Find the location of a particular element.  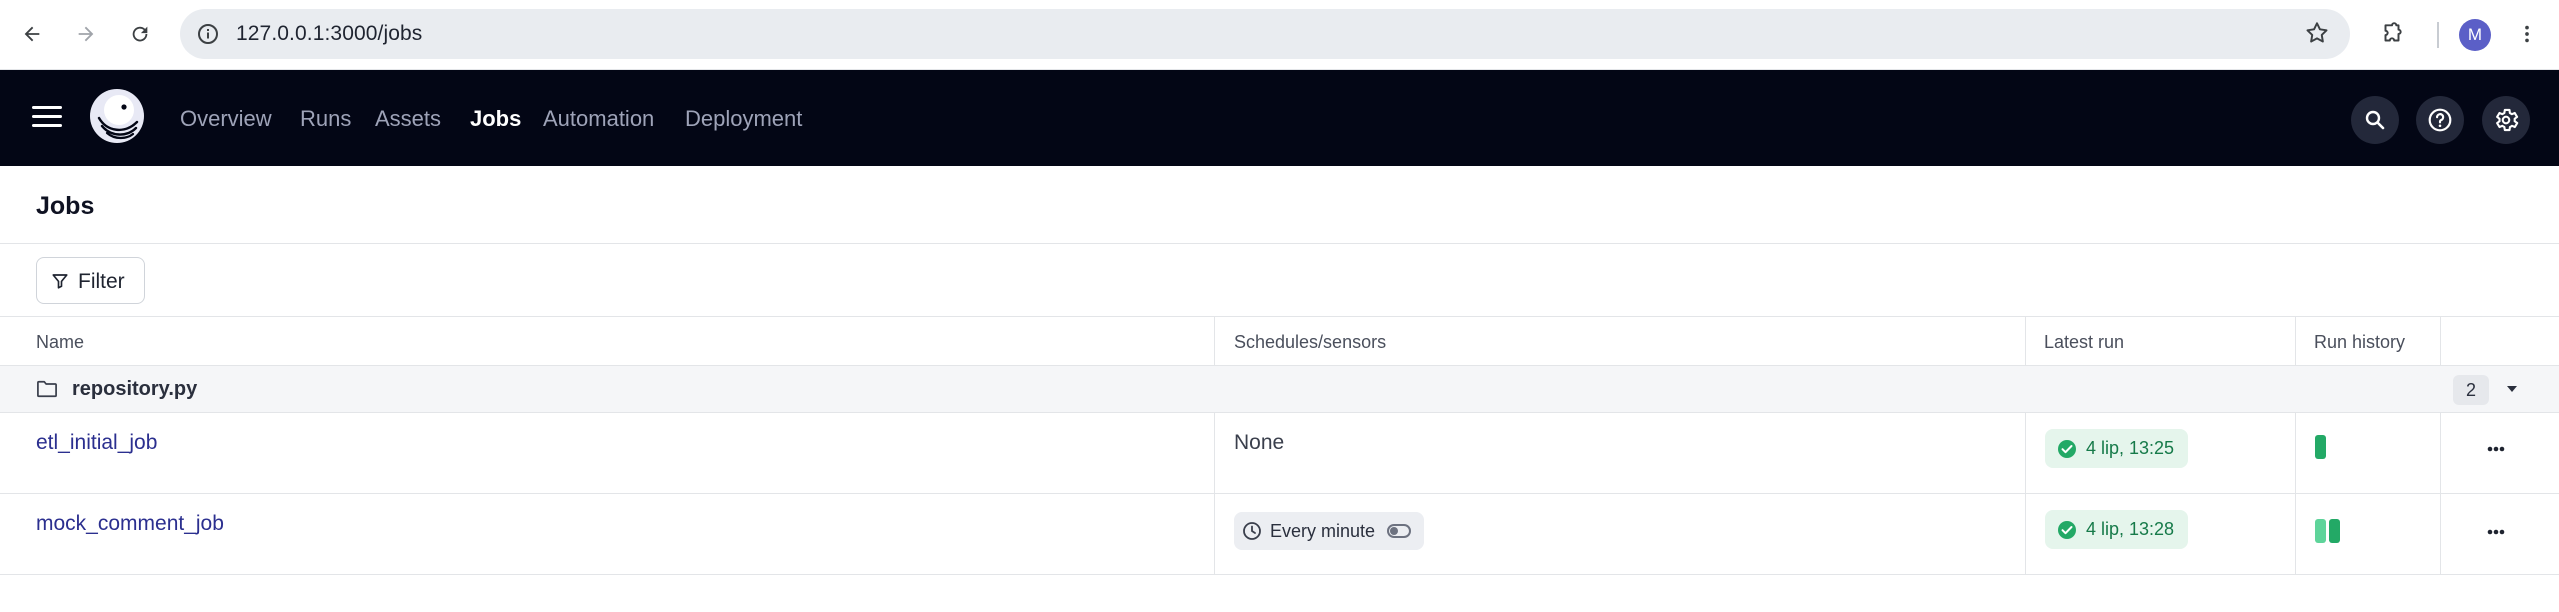

search-icon is located at coordinates (2375, 120).